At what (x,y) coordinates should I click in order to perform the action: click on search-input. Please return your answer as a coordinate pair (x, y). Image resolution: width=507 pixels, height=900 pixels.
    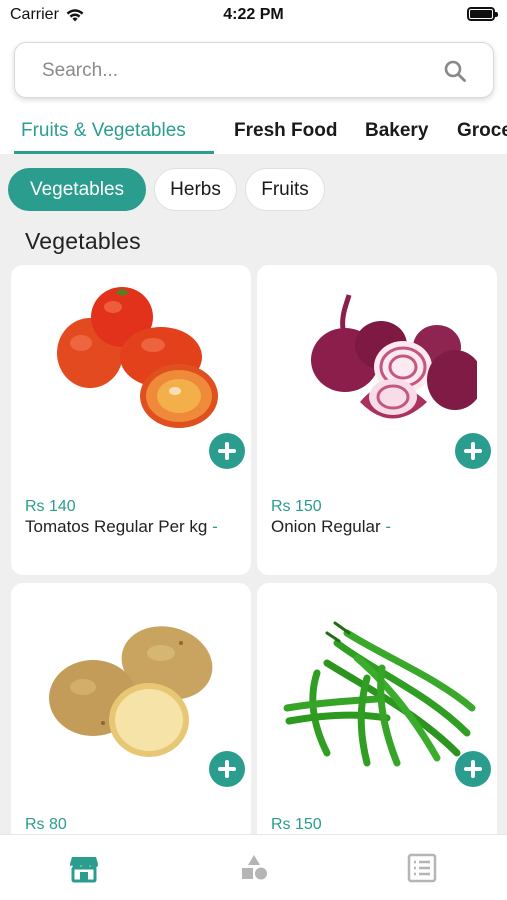
    Looking at the image, I should click on (232, 71).